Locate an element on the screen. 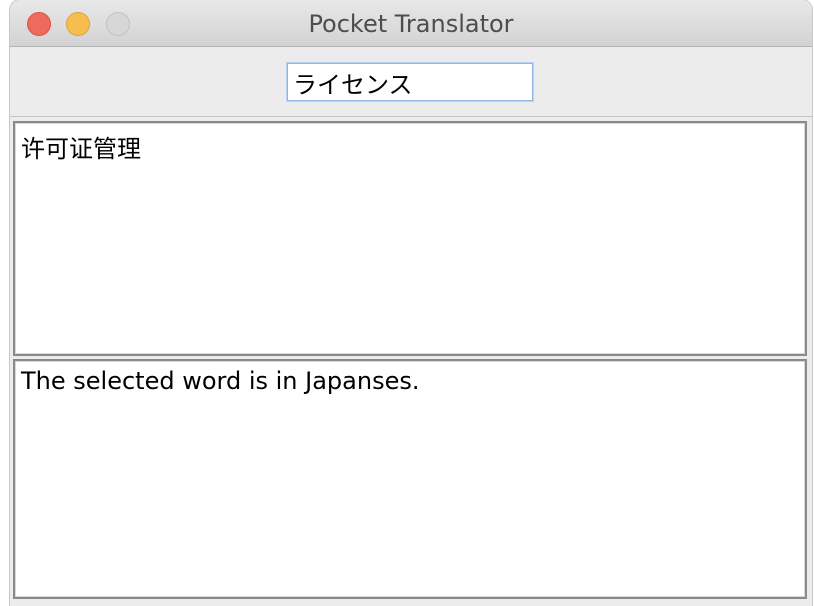  window-title: Pocket Translator is located at coordinates (411, 24).